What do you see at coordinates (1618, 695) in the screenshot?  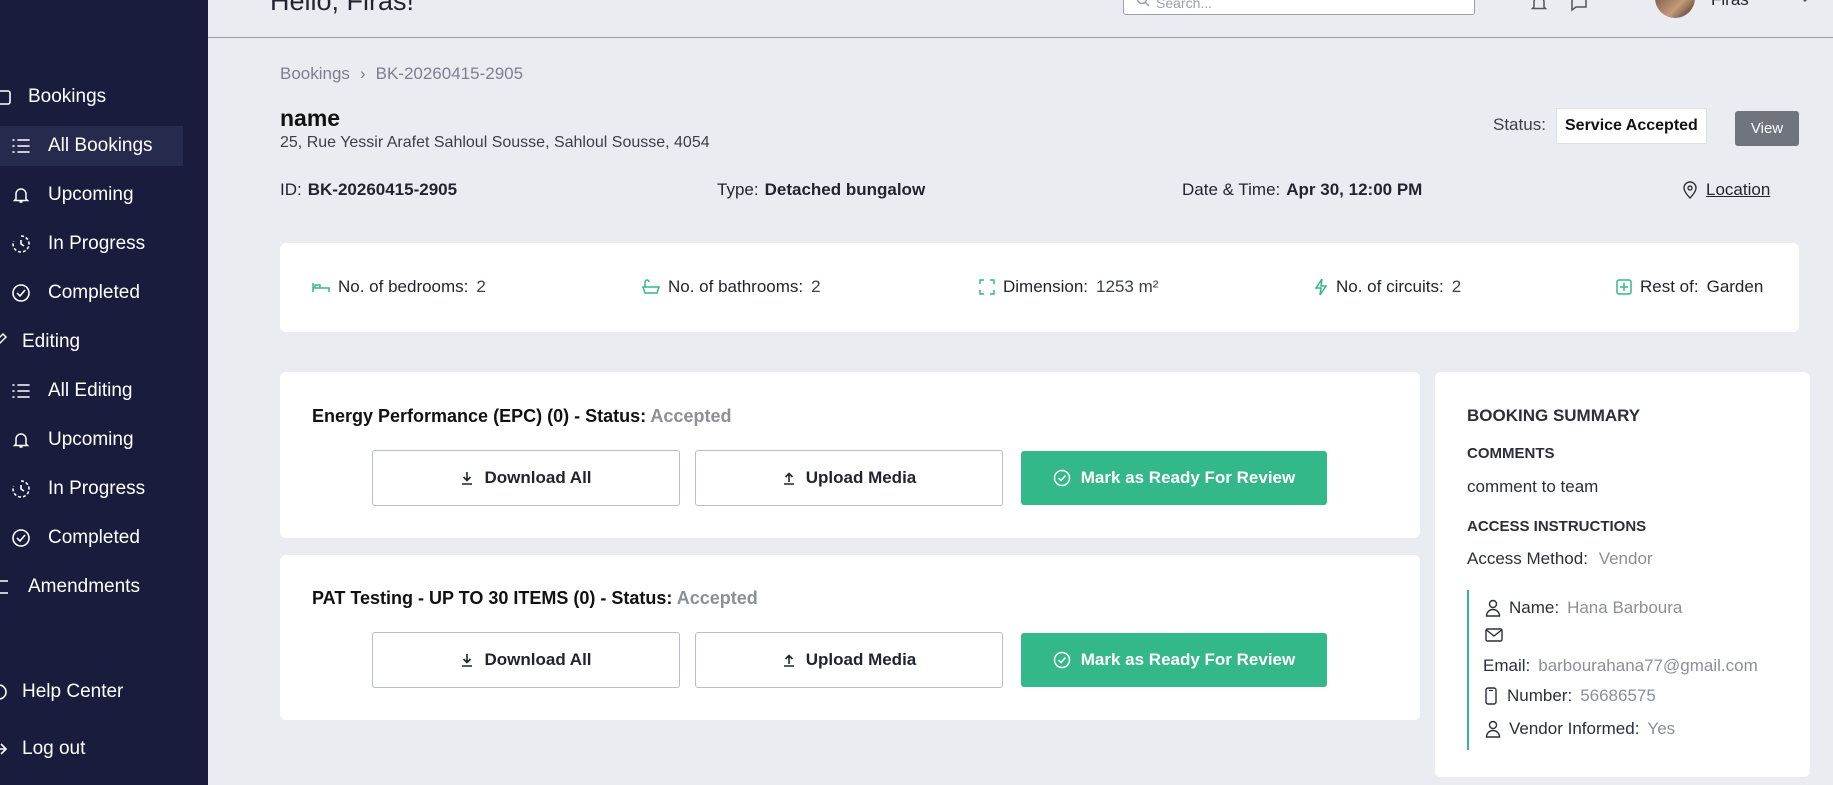 I see `vendor-number-value: 56686575` at bounding box center [1618, 695].